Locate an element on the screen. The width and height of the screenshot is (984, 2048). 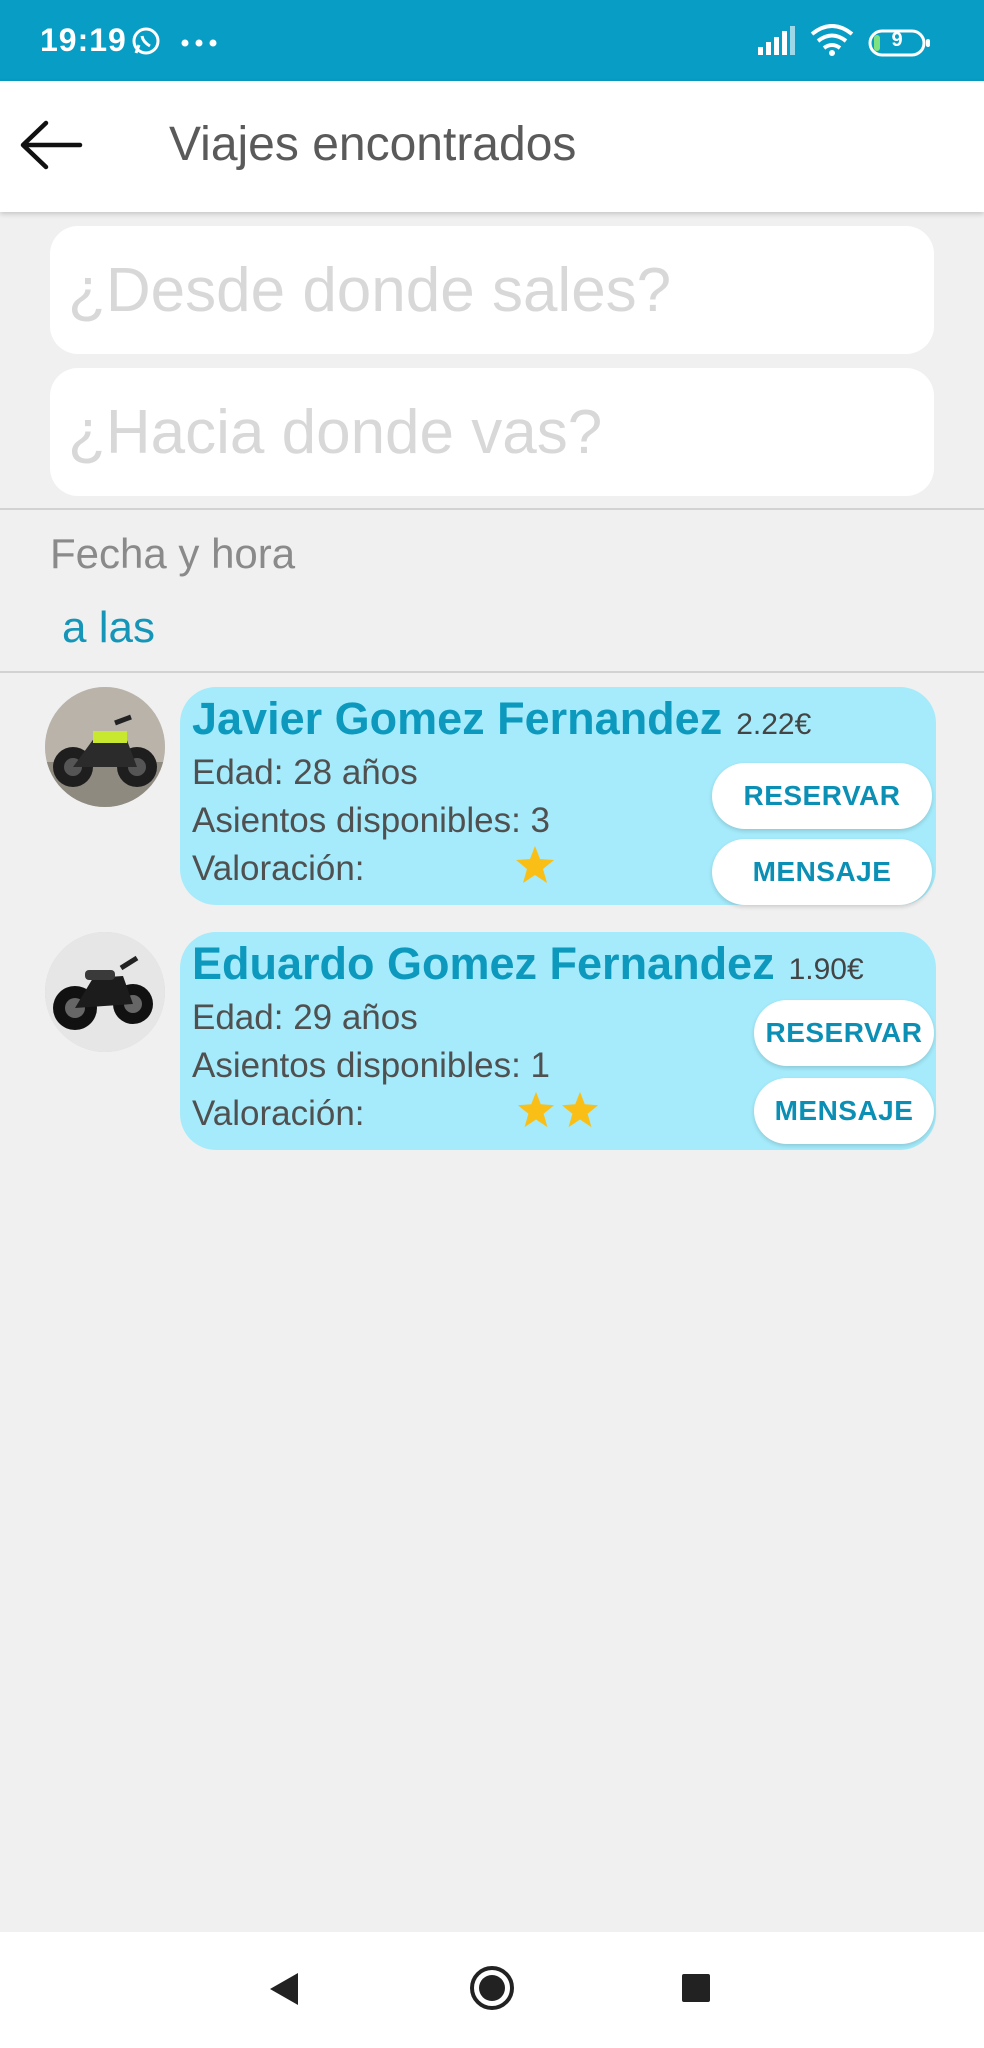
status-bar: 19:19 9 is located at coordinates (492, 40).